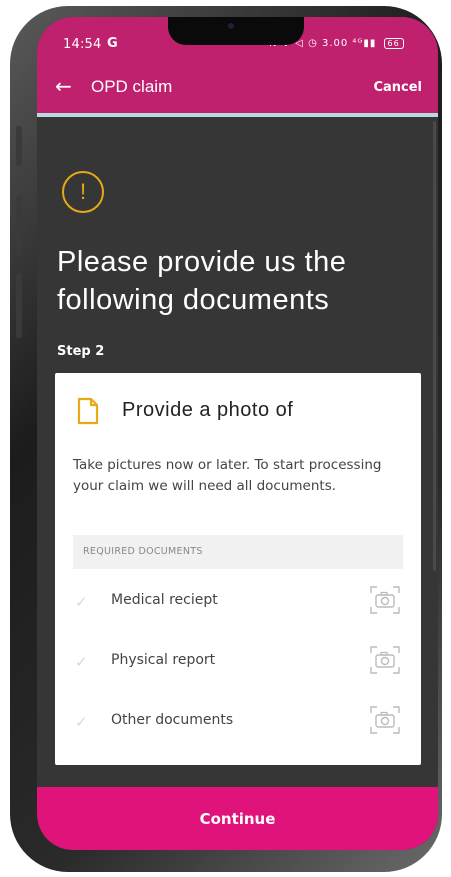 This screenshot has height=877, width=451. What do you see at coordinates (163, 660) in the screenshot?
I see `document-label: Physical report` at bounding box center [163, 660].